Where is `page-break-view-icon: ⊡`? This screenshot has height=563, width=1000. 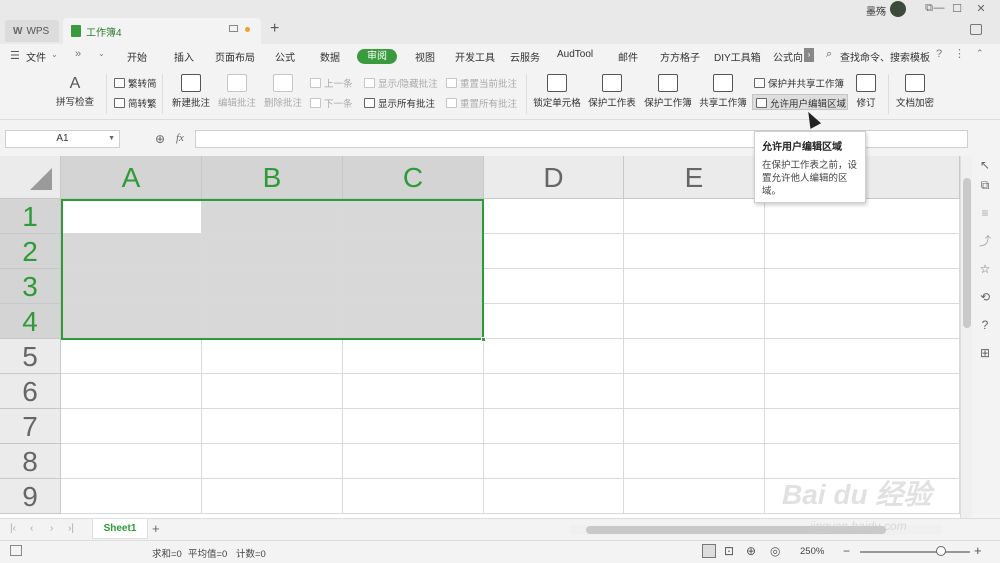 page-break-view-icon: ⊡ is located at coordinates (729, 551).